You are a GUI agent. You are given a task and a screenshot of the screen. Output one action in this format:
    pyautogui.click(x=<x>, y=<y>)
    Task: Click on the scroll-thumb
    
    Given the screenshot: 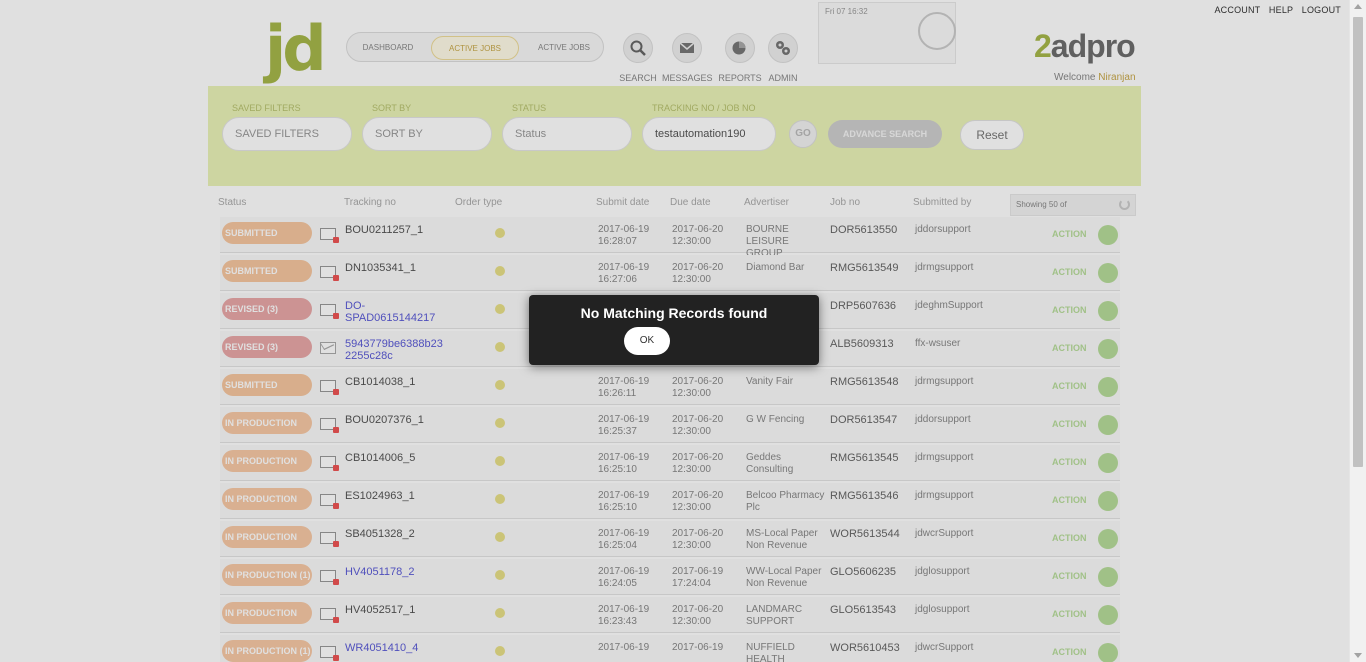 What is the action you would take?
    pyautogui.click(x=1358, y=242)
    